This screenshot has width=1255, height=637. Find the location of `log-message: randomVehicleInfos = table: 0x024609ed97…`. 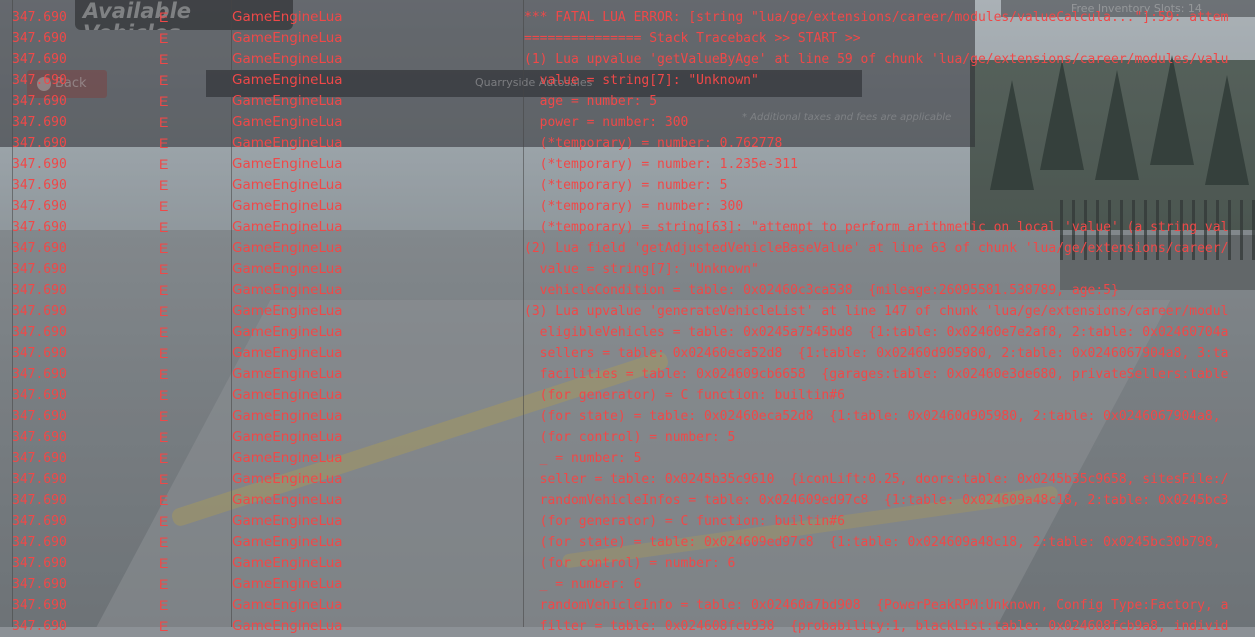

log-message: randomVehicleInfos = table: 0x024609ed97… is located at coordinates (876, 500).